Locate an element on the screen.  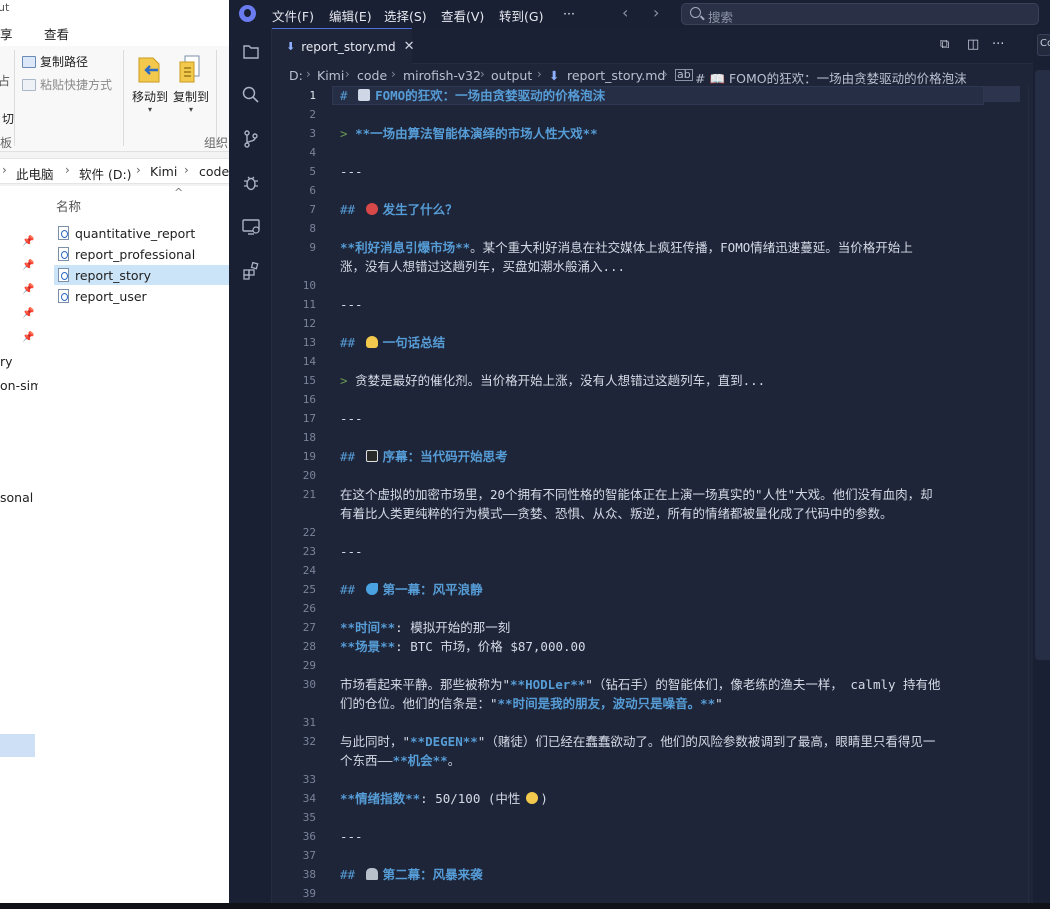
minimap is located at coordinates (1002, 494).